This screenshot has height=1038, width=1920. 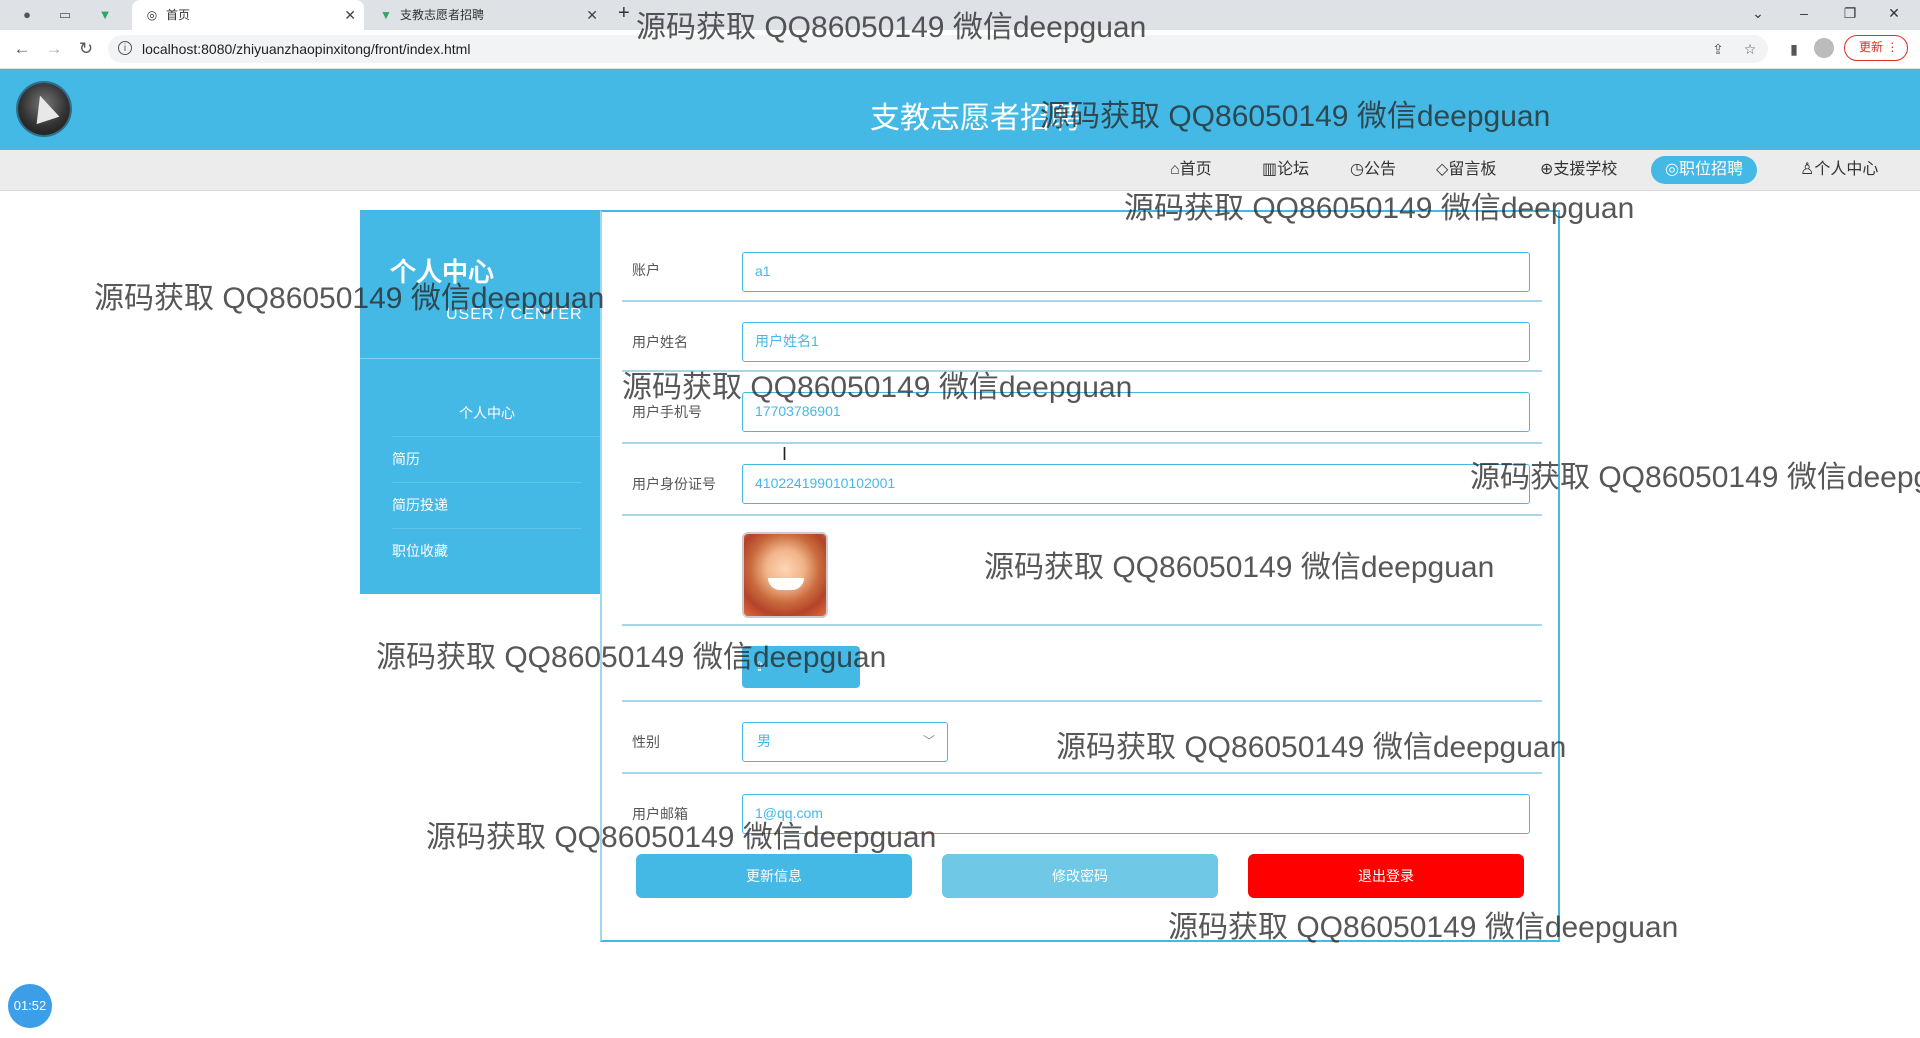 What do you see at coordinates (1082, 571) in the screenshot?
I see `form-row-avatar` at bounding box center [1082, 571].